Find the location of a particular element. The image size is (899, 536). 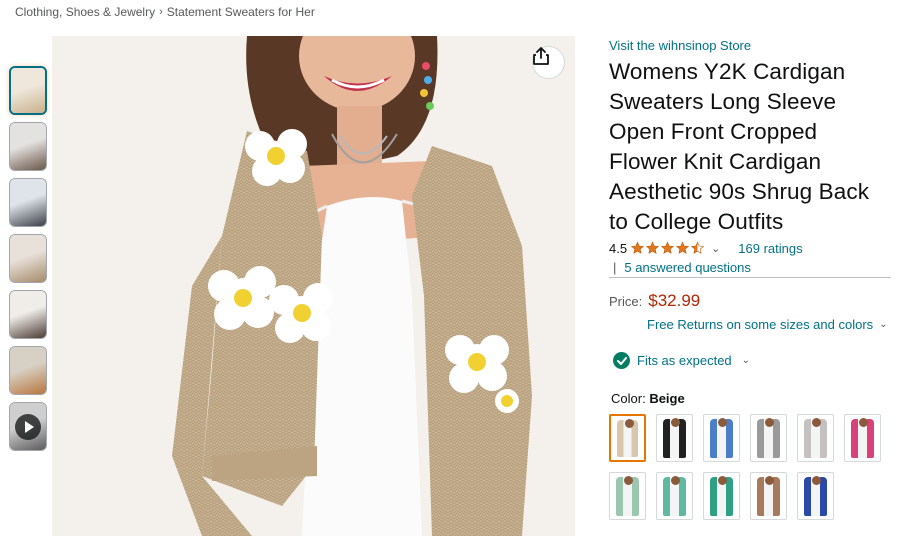

breadcrumb-clothing: Clothing, Shoes & Jewelry is located at coordinates (85, 12).